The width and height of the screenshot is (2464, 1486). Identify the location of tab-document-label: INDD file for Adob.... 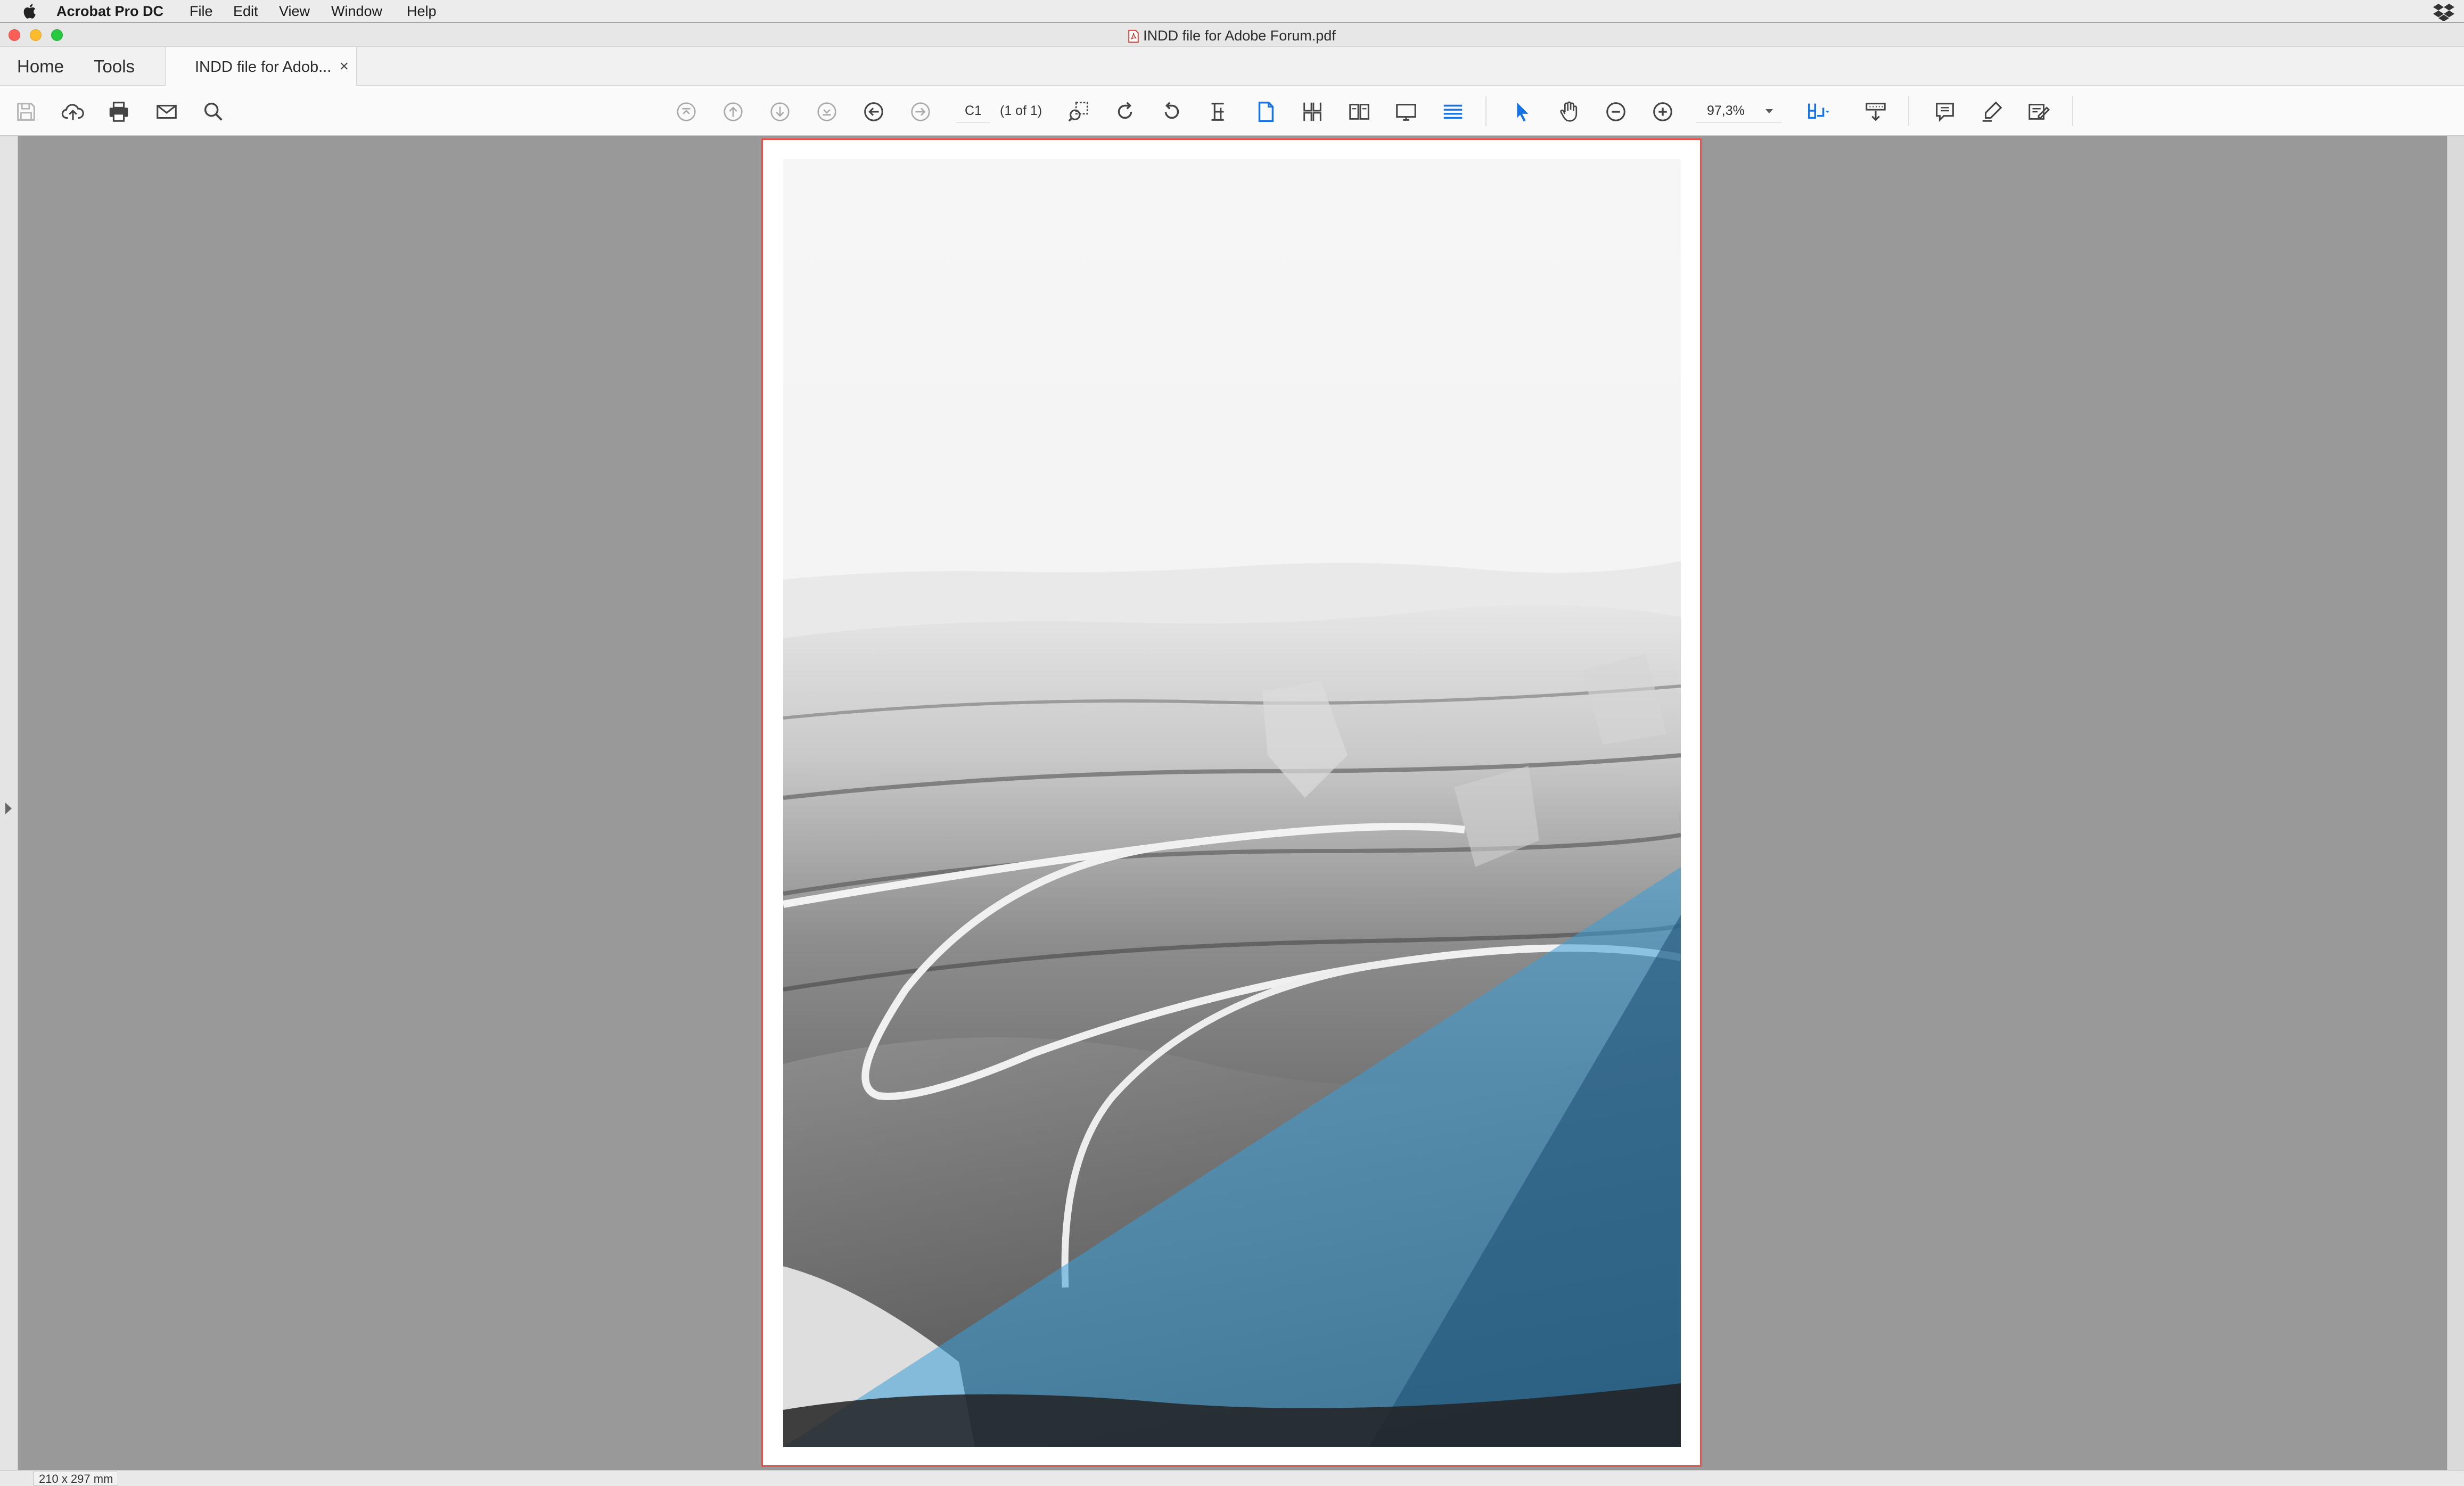
(263, 67).